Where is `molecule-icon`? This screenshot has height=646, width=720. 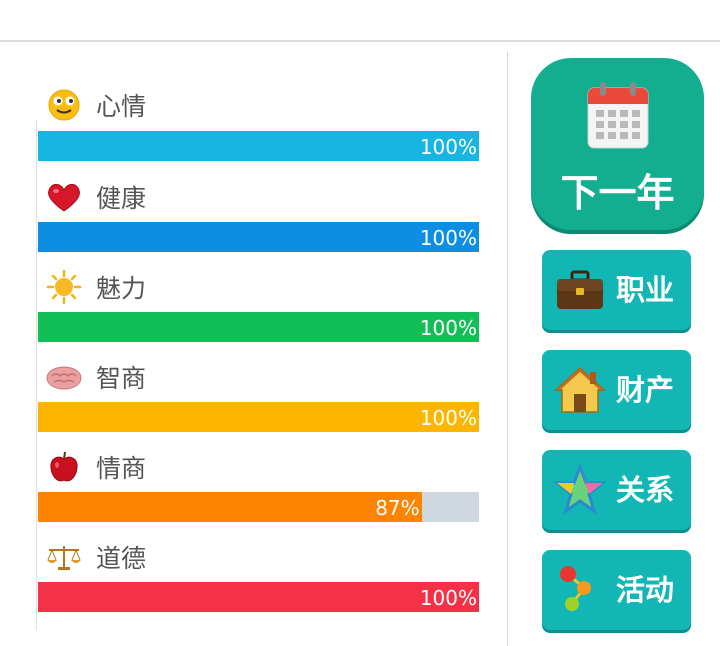 molecule-icon is located at coordinates (580, 590).